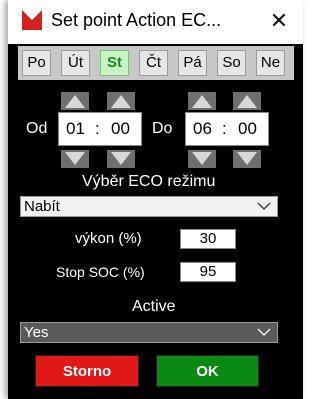 This screenshot has height=399, width=320. I want to click on stop-soc-label: Stop SOC (%), so click(100, 272).